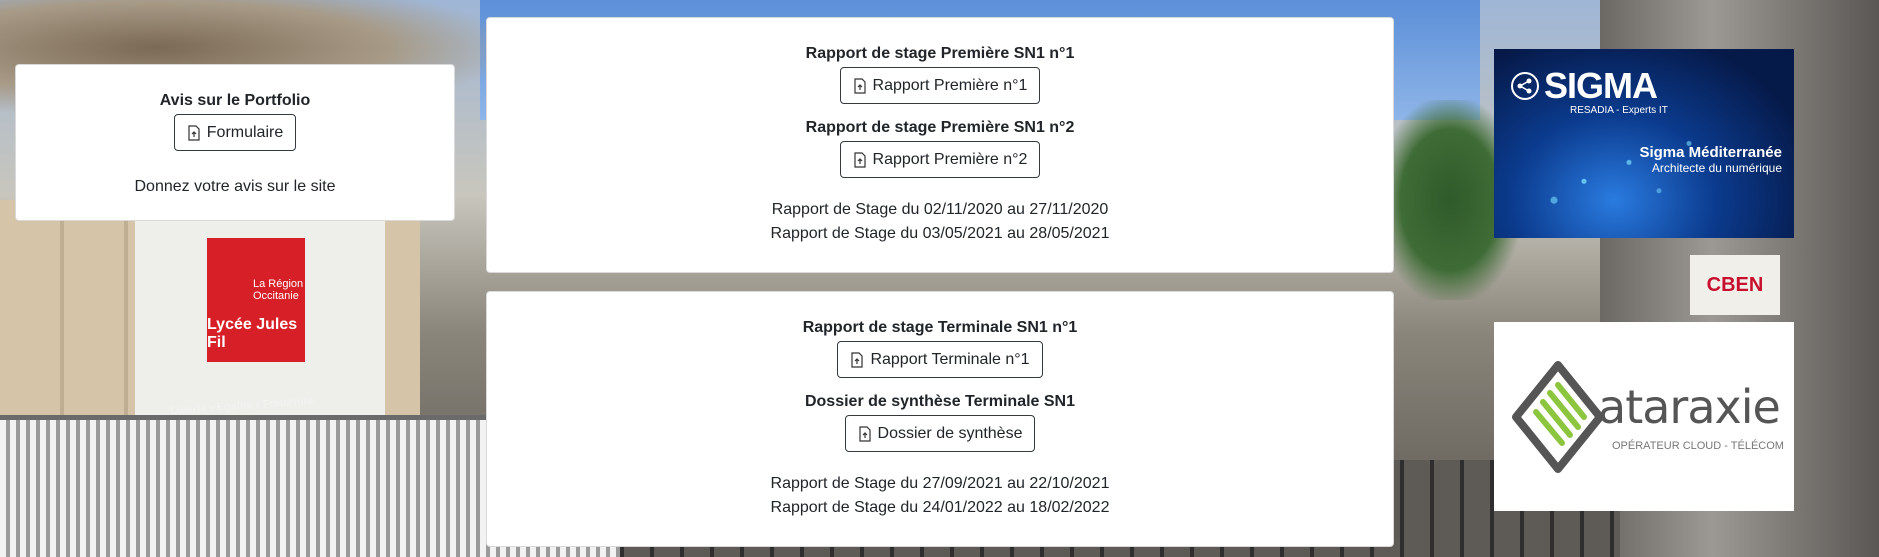 The height and width of the screenshot is (557, 1879). I want to click on ataraxie-sub: OPÉRATEUR CLOUD - TÉLÉCOM, so click(1698, 446).